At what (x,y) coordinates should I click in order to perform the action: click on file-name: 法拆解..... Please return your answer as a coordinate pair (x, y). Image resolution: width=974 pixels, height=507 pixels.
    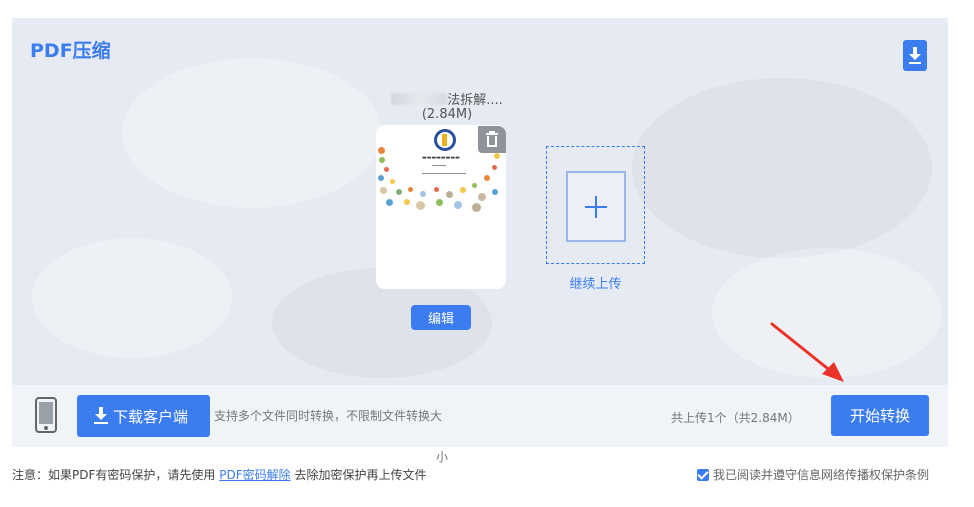
    Looking at the image, I should click on (447, 98).